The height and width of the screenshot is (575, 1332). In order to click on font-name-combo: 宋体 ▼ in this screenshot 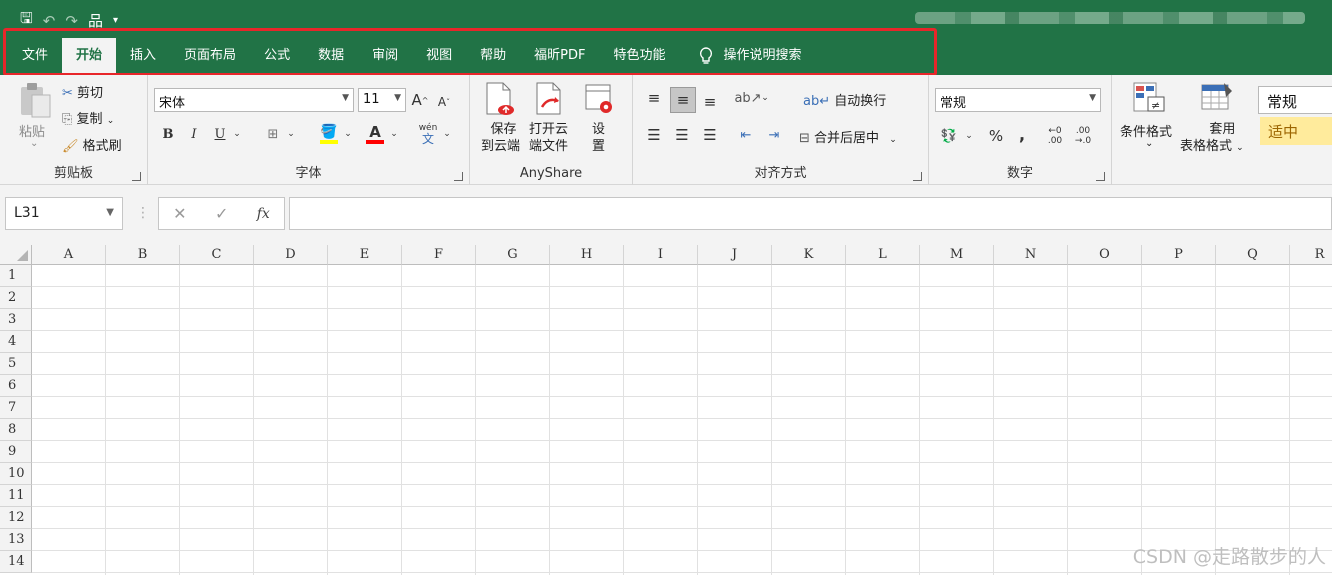, I will do `click(254, 100)`.